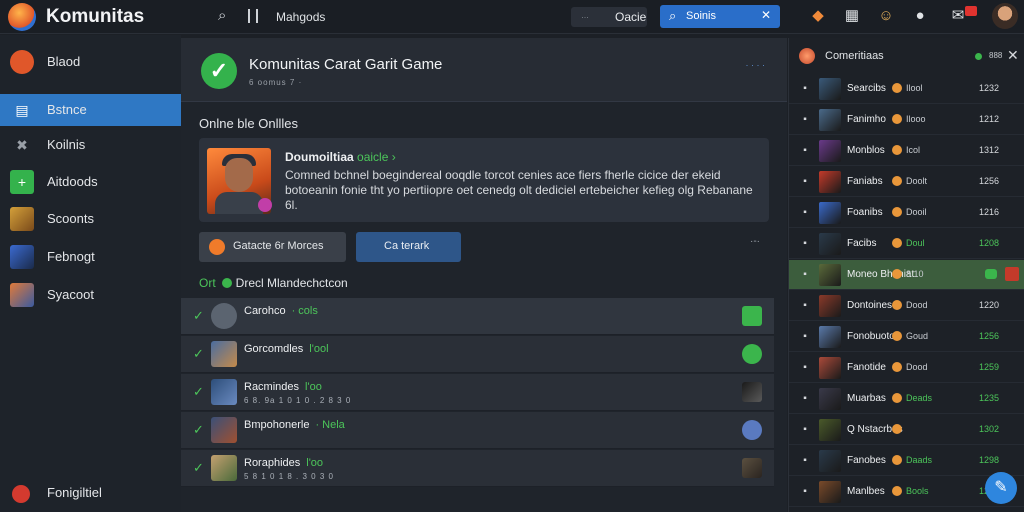 The width and height of the screenshot is (1024, 512). Describe the element at coordinates (920, 16) in the screenshot. I see `chat-icon: ●` at that location.